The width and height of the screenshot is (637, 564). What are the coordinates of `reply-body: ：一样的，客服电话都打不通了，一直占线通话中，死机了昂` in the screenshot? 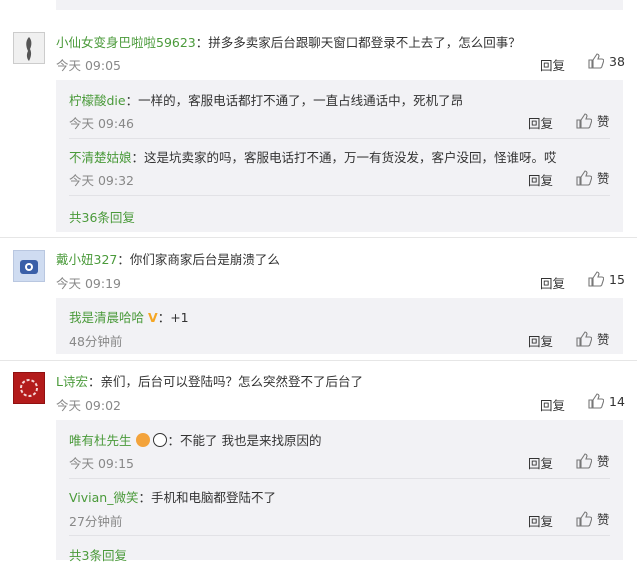 It's located at (294, 100).